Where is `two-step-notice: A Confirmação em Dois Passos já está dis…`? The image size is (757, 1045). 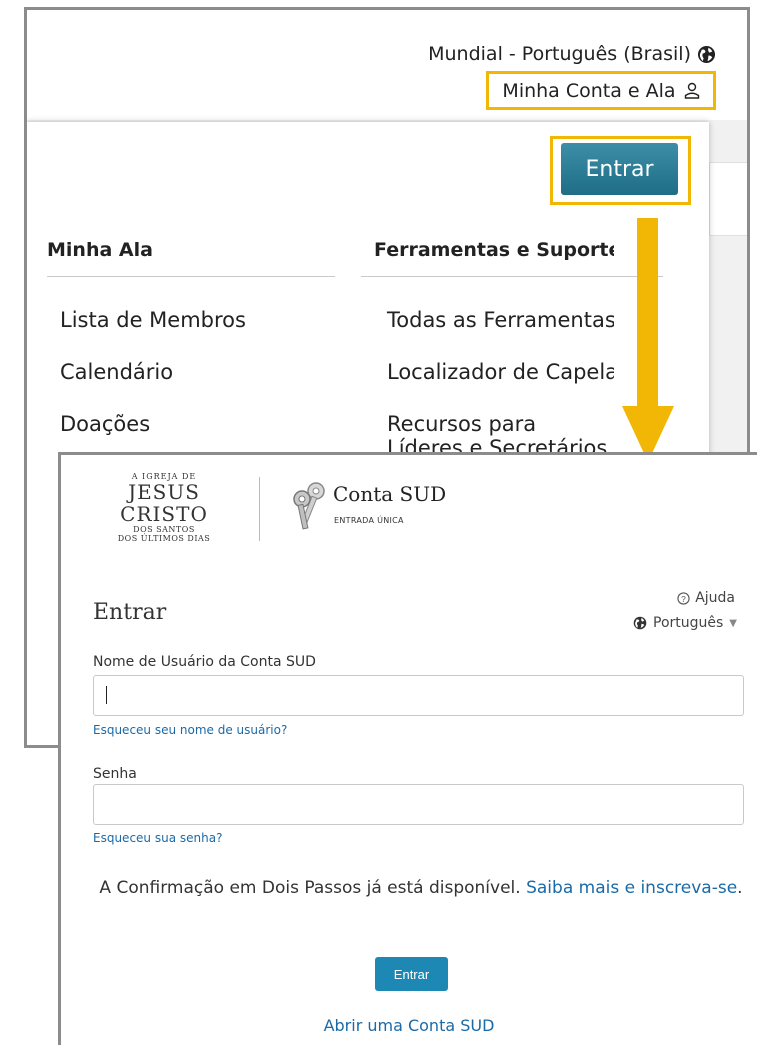
two-step-notice: A Confirmação em Dois Passos já está dis… is located at coordinates (421, 888).